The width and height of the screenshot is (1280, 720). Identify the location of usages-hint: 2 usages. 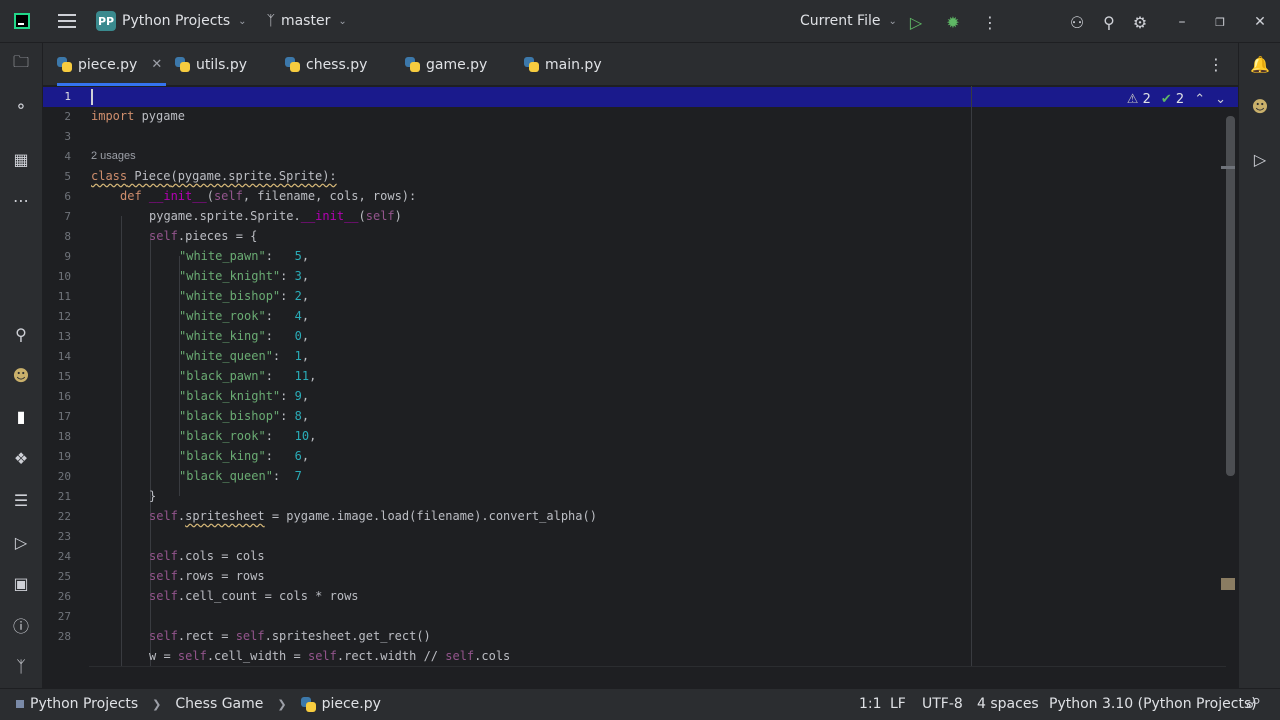
(113, 156).